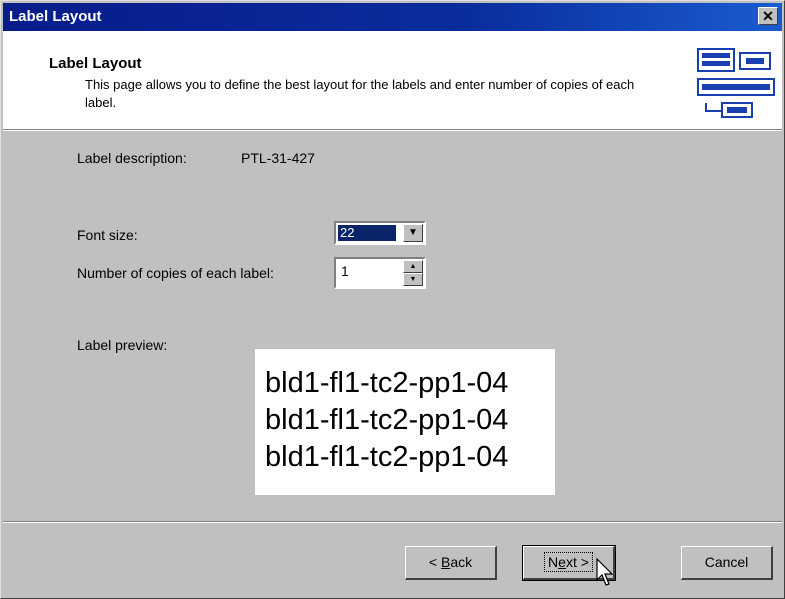 This screenshot has height=599, width=785. I want to click on copies-spin-buttons: ▲ ▼, so click(413, 273).